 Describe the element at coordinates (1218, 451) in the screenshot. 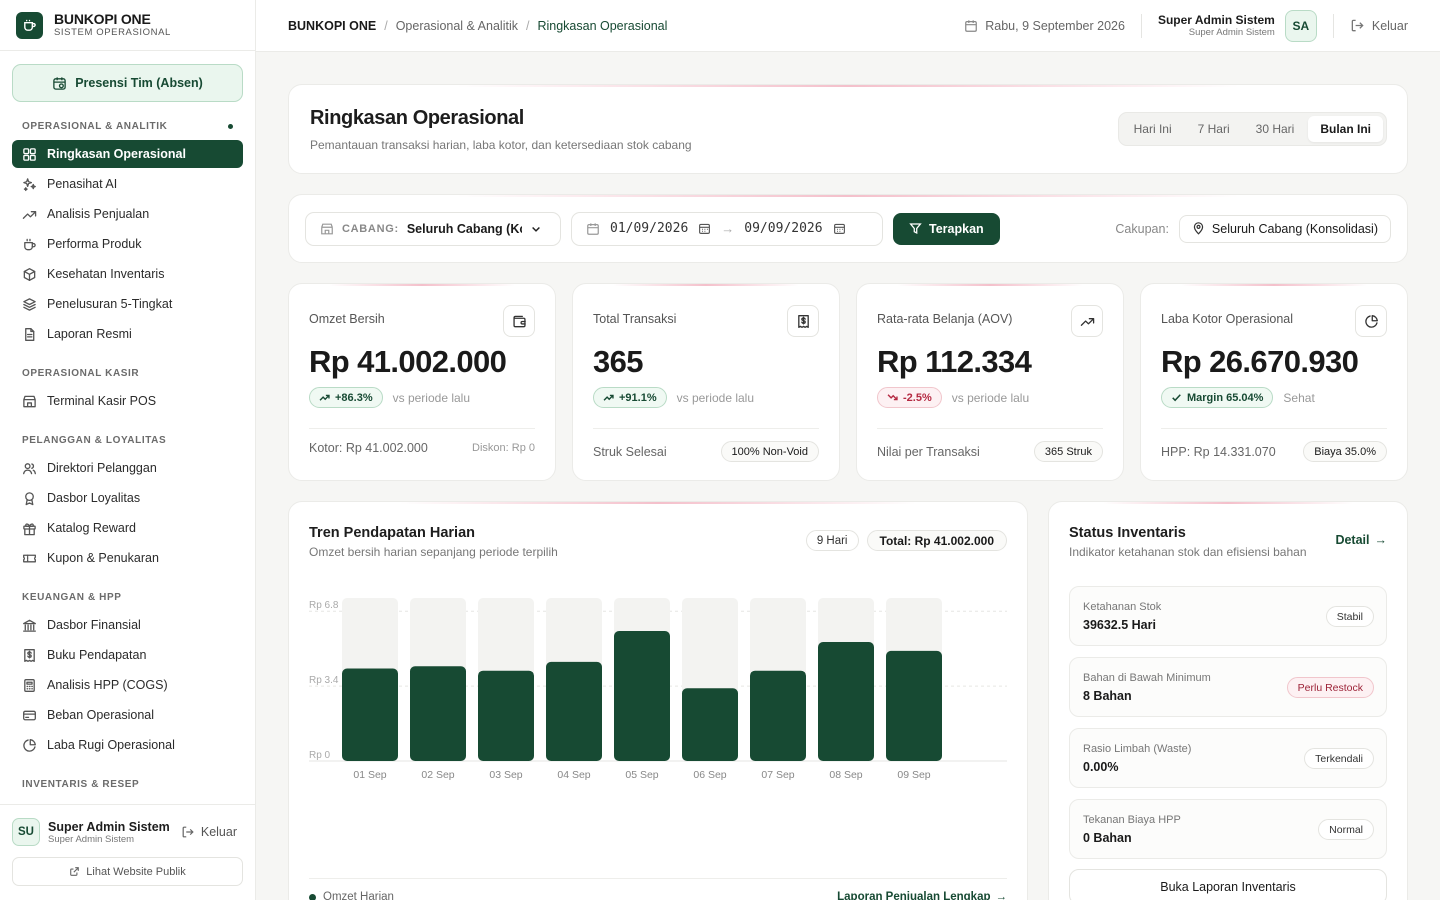

I see `kpi-footer-left: HPP: Rp 14.331.070` at that location.